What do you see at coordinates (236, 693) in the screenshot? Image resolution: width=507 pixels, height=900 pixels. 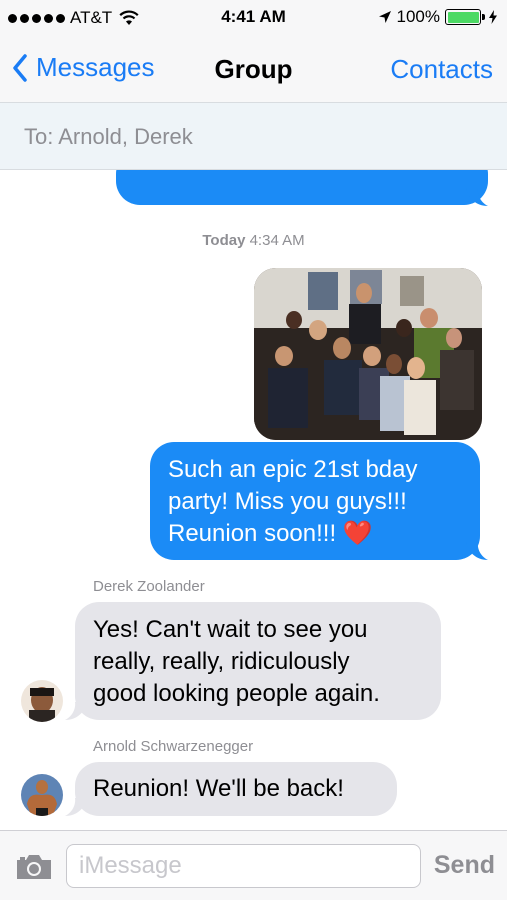 I see `received-text-line: good looking people again.` at bounding box center [236, 693].